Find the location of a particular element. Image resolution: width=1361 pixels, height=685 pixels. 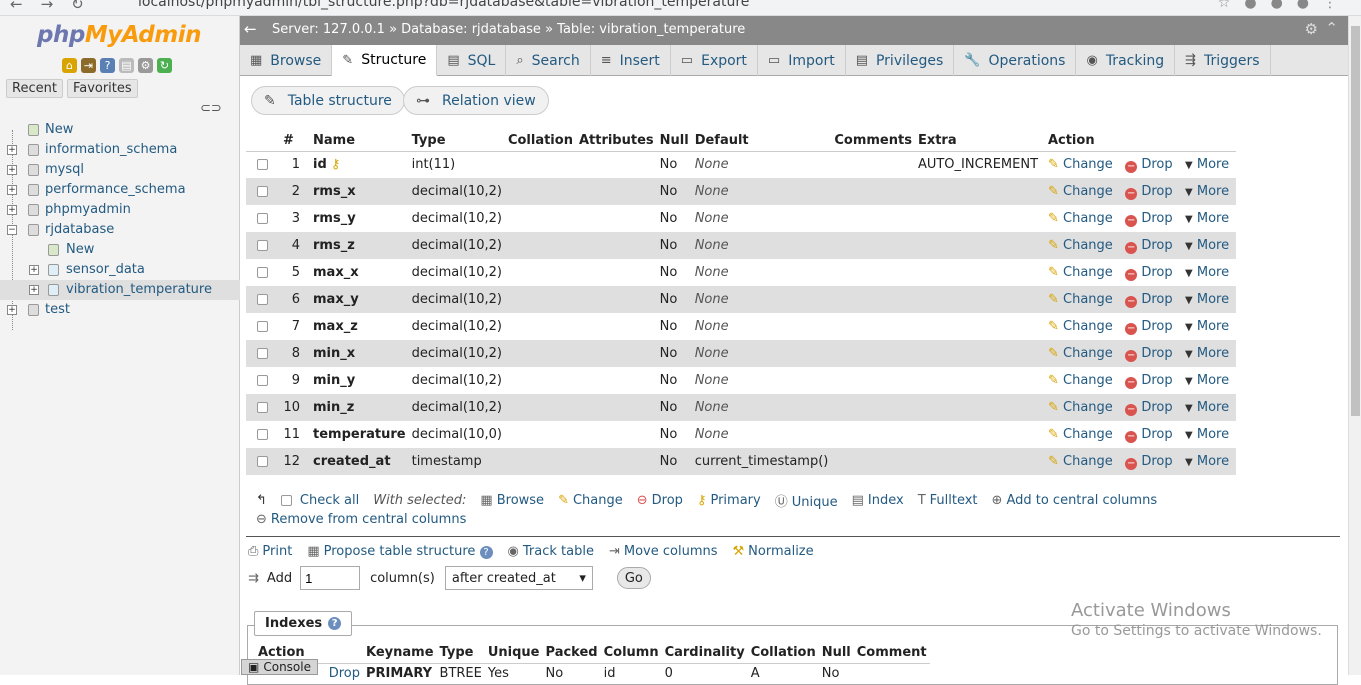

recent-tab: Recent is located at coordinates (34, 88).